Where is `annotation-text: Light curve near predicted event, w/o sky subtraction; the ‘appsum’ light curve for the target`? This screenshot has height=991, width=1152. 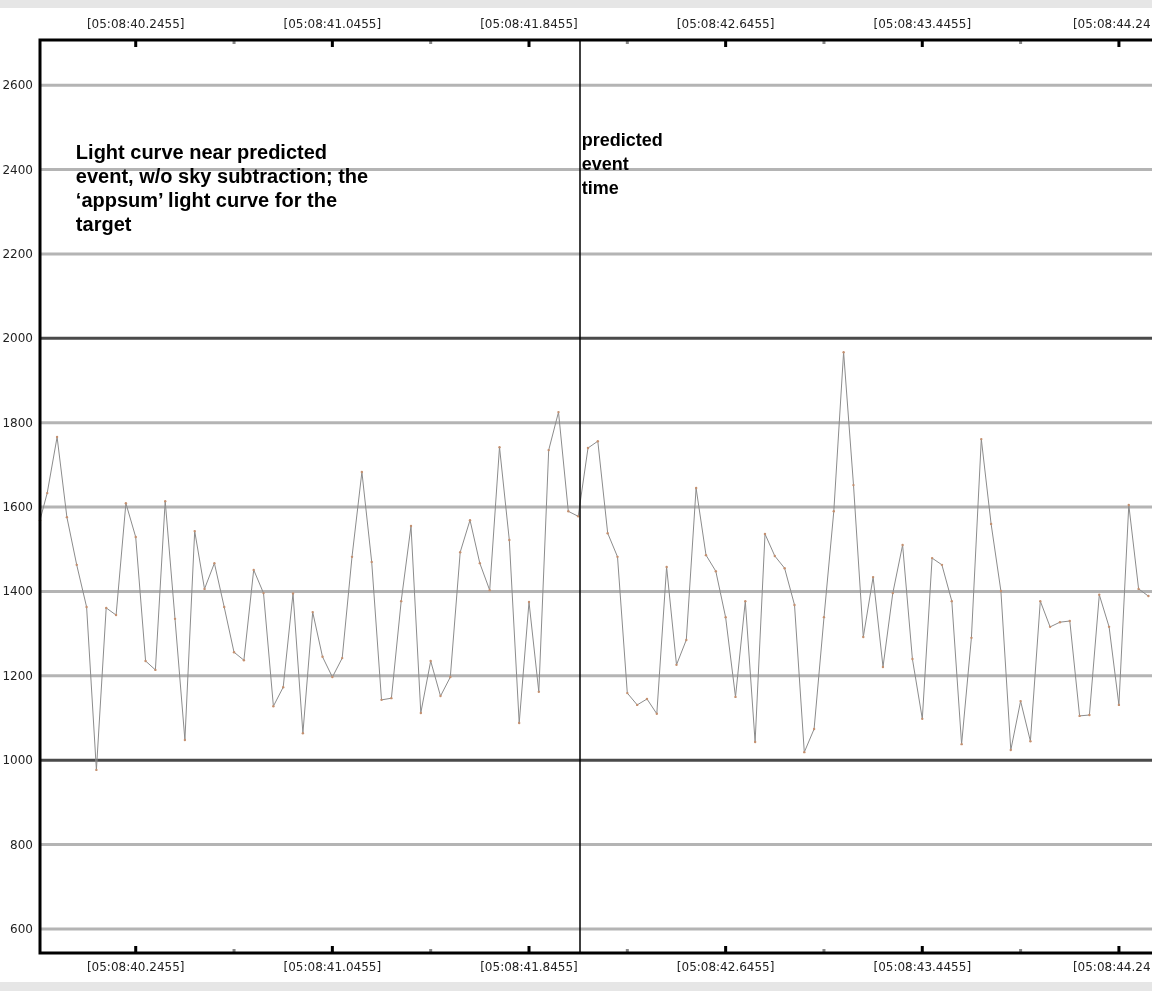 annotation-text: Light curve near predicted event, w/o sky subtraction; the ‘appsum’ light curve for the target is located at coordinates (222, 188).